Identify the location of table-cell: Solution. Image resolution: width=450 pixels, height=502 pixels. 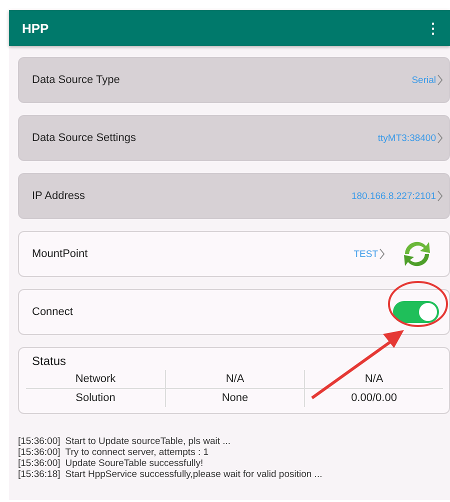
(95, 397).